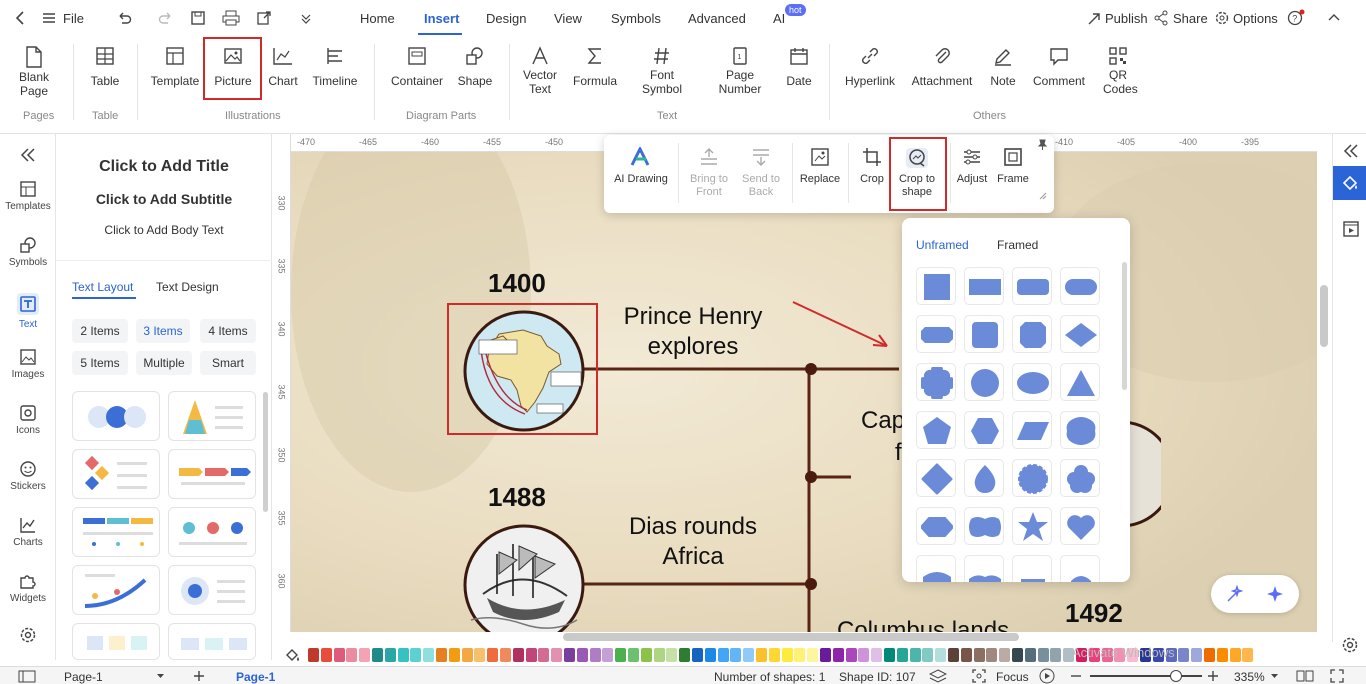 The width and height of the screenshot is (1366, 684). Describe the element at coordinates (1080, 334) in the screenshot. I see `shape-diamond-wide` at that location.